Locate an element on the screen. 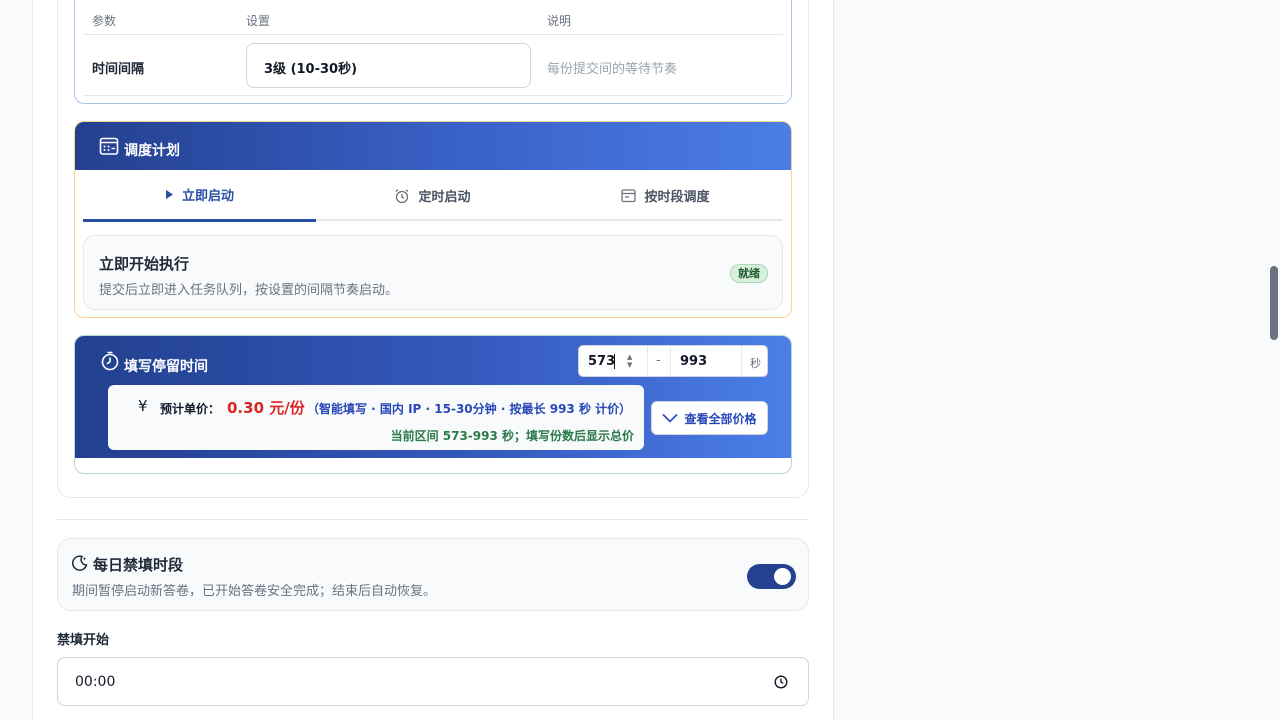 The image size is (1280, 720). param-table: 参数 设置 说明 时间间隔 3级 (10-30秒) 每份提交间的等待节奏 is located at coordinates (433, 52).